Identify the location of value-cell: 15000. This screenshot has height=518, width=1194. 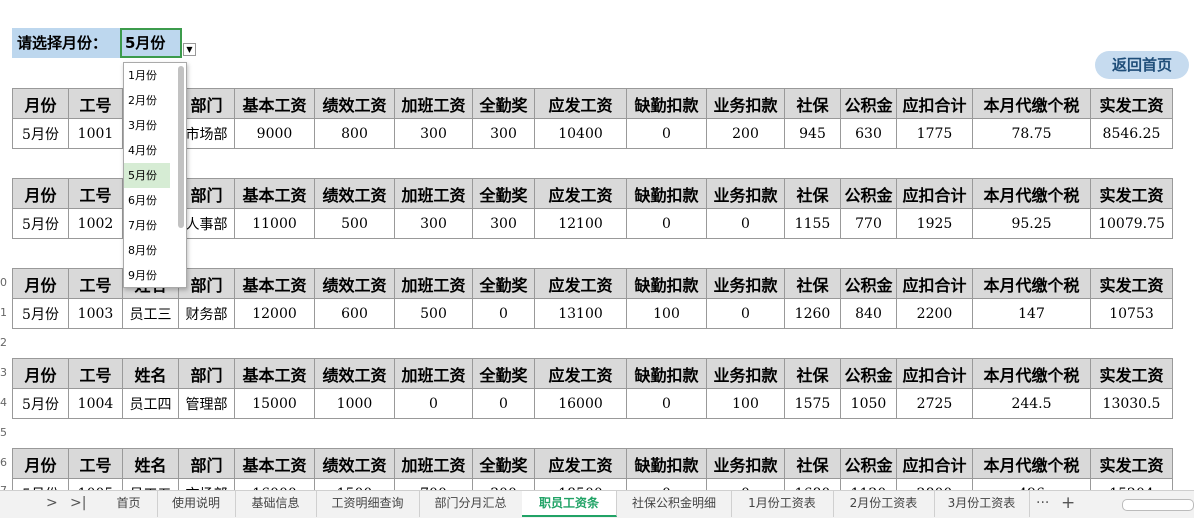
(274, 403).